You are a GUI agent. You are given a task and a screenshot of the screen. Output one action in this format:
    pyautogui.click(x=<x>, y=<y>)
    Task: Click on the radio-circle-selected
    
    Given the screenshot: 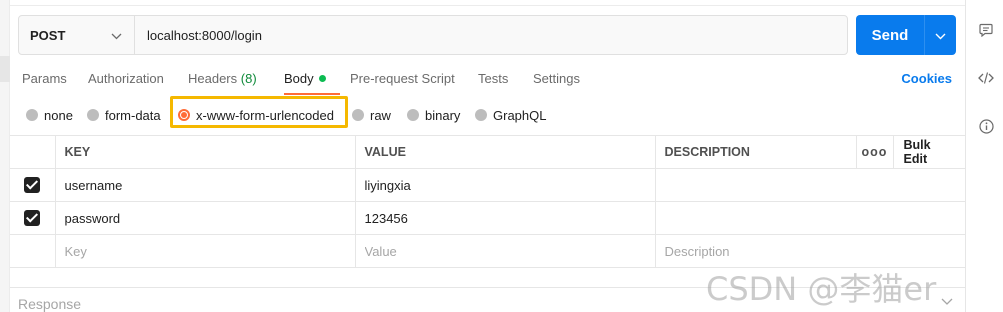 What is the action you would take?
    pyautogui.click(x=184, y=115)
    